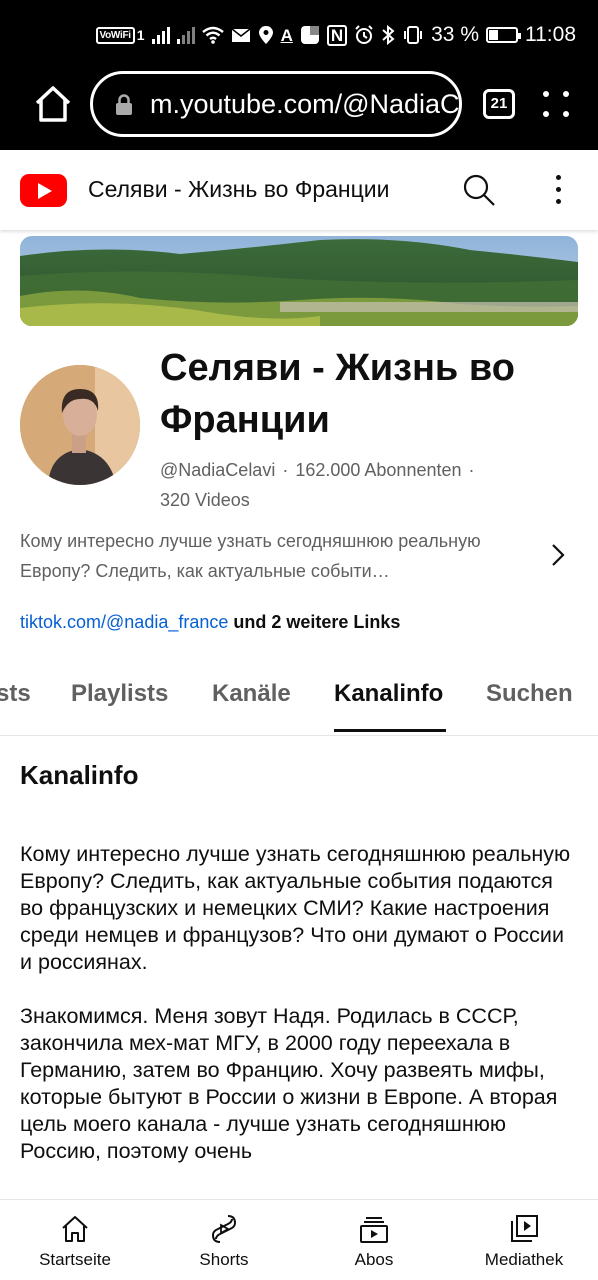 Image resolution: width=598 pixels, height=1280 pixels. I want to click on vibrate-icon, so click(413, 35).